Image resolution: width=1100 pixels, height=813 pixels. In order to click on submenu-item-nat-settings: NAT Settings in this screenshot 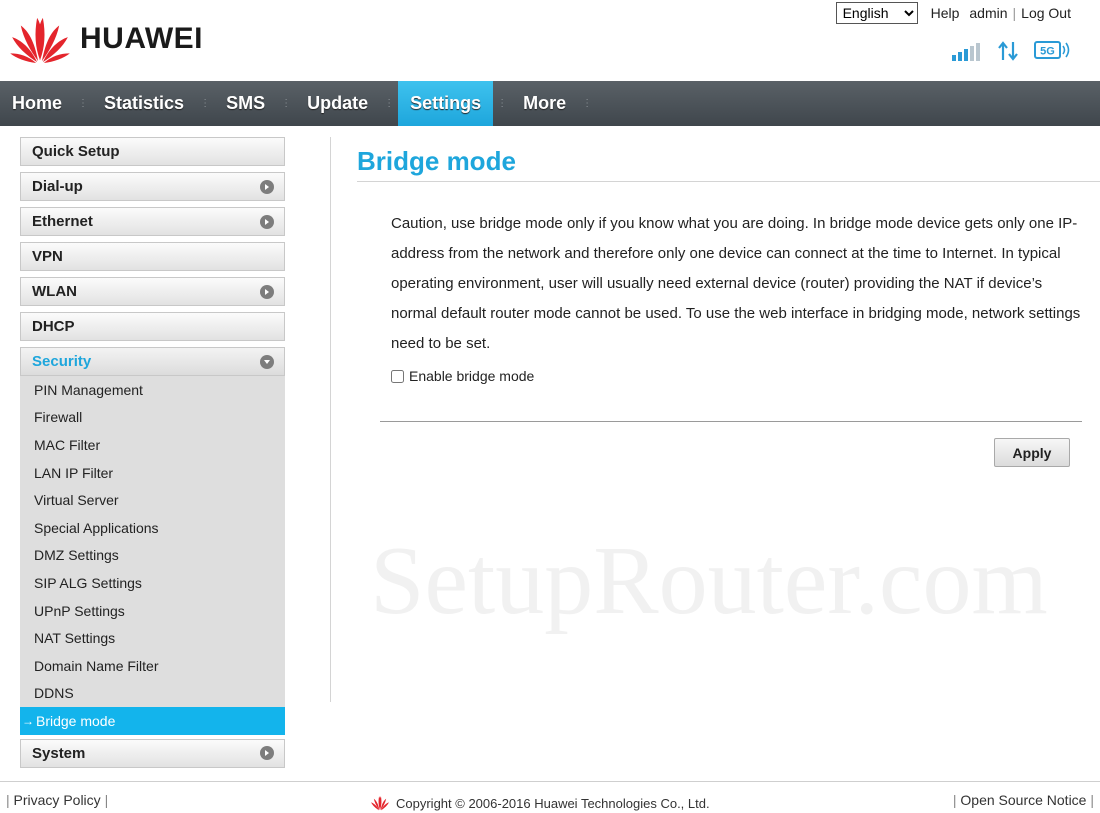, I will do `click(152, 638)`.